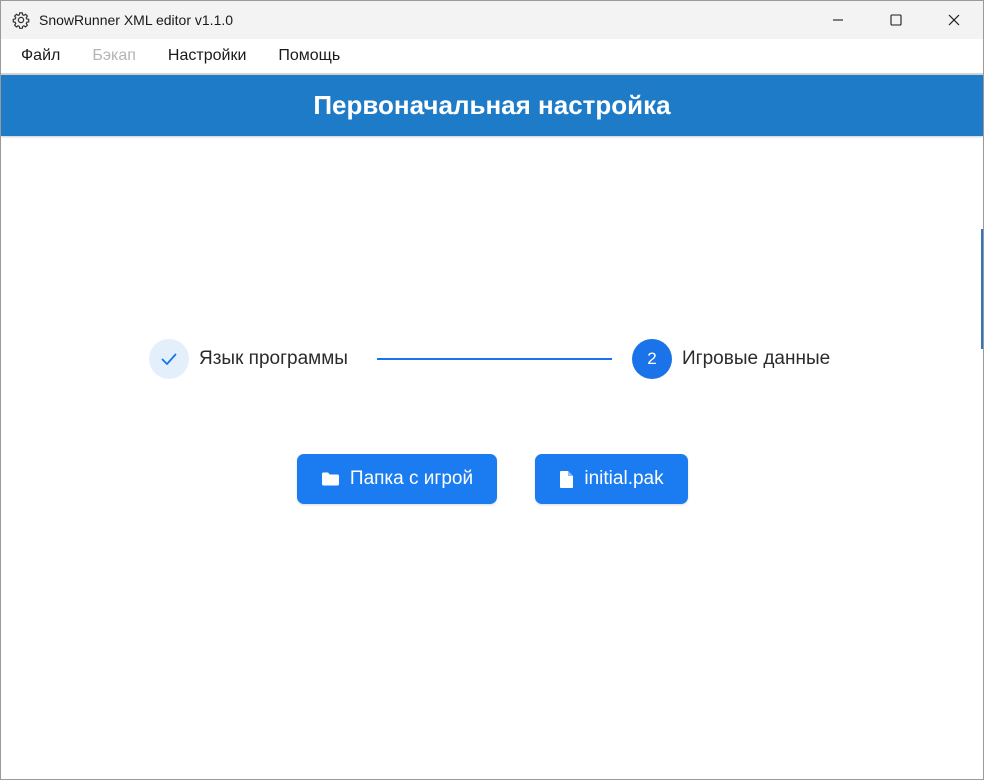 This screenshot has height=780, width=984. Describe the element at coordinates (211, 56) in the screenshot. I see `menu-settings: Настройки` at that location.